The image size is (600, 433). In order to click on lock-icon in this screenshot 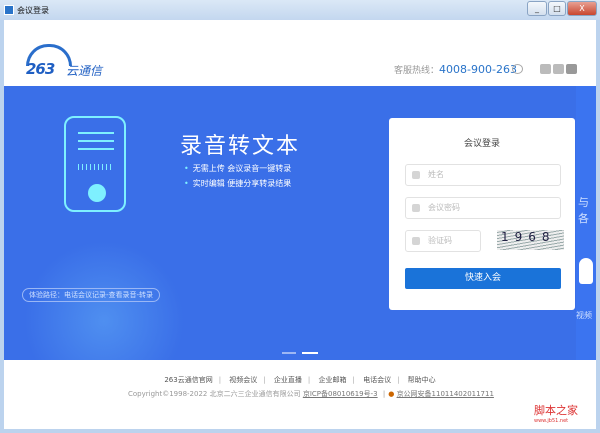, I will do `click(416, 208)`.